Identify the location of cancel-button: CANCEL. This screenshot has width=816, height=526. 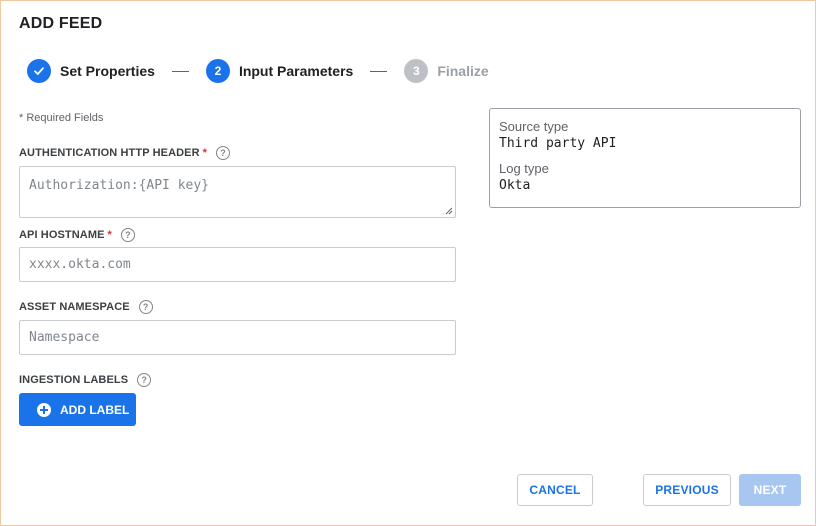
(555, 490).